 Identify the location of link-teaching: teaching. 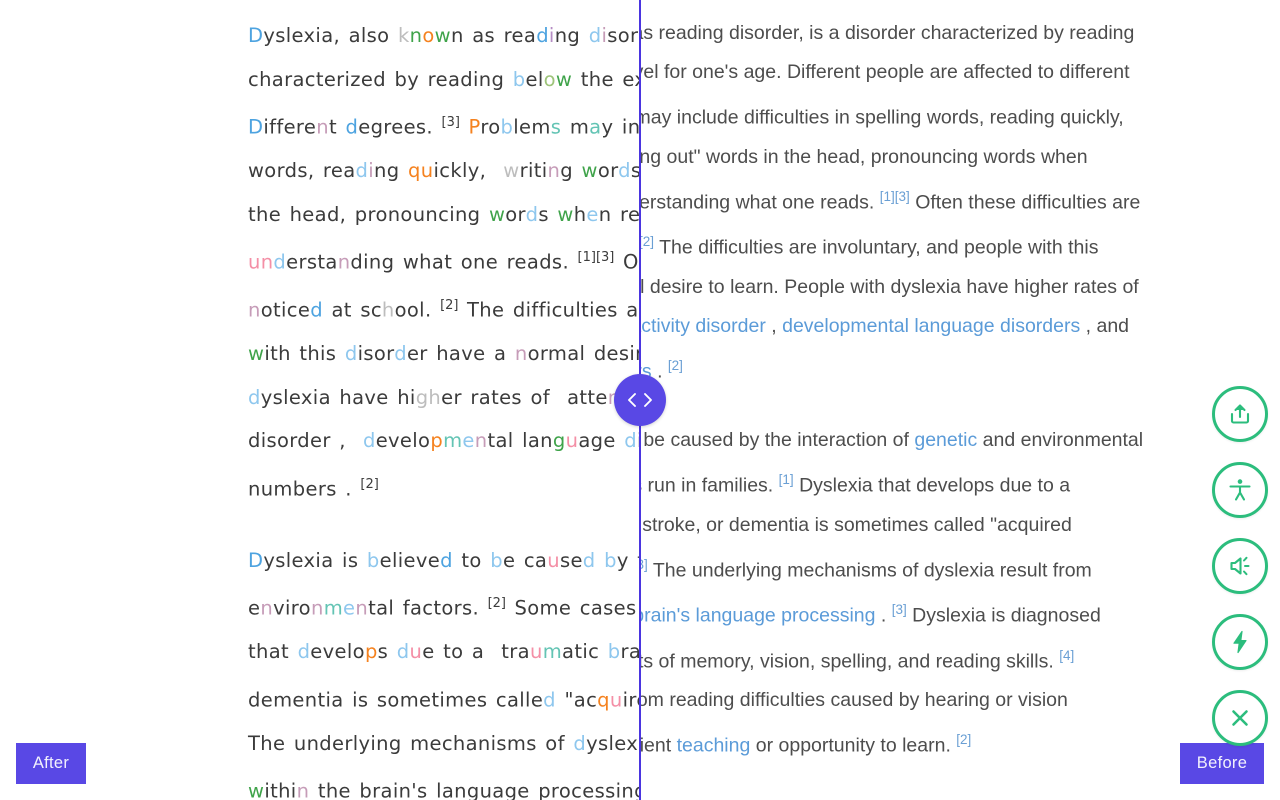
(714, 746).